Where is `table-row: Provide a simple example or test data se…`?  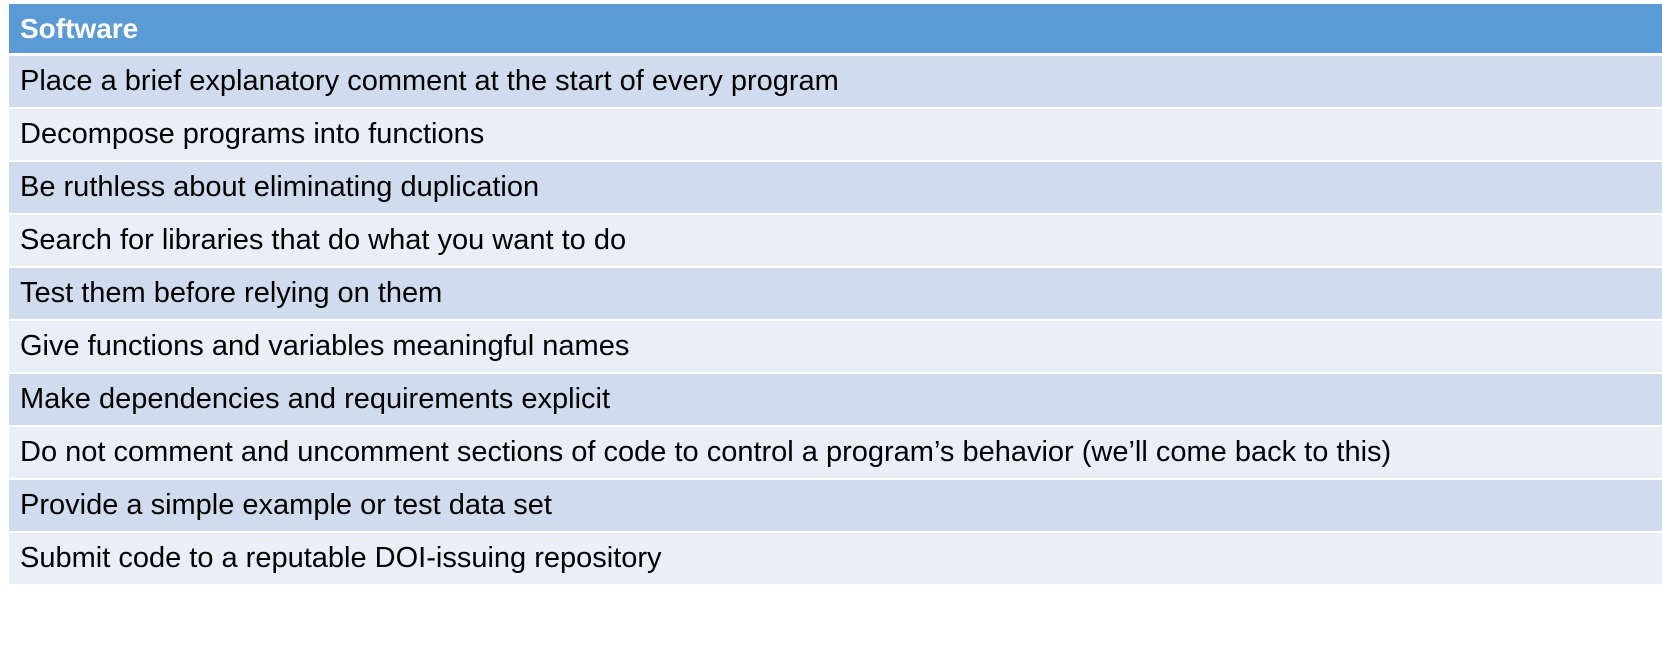 table-row: Provide a simple example or test data se… is located at coordinates (835, 506).